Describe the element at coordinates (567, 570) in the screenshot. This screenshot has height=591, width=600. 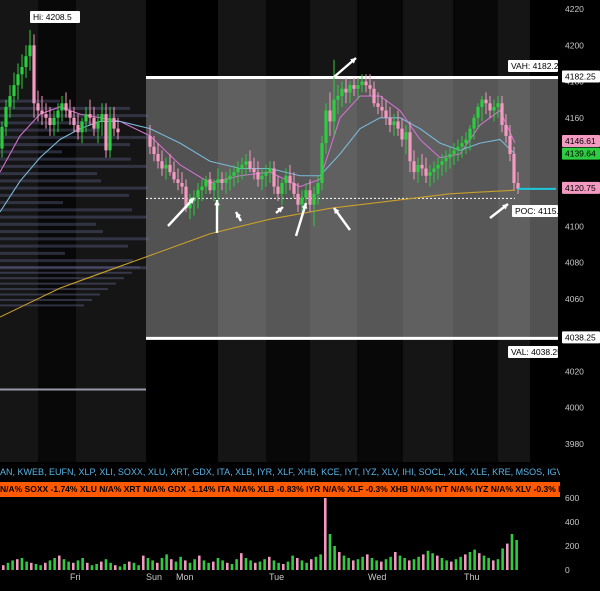
I see `volume-tick-label: 0` at that location.